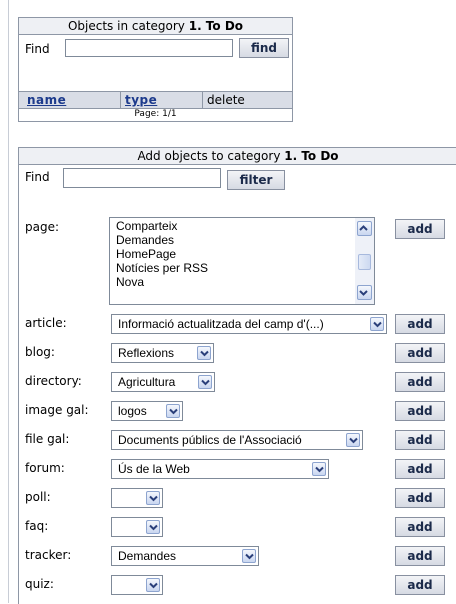  I want to click on add-faq-button: add, so click(420, 527).